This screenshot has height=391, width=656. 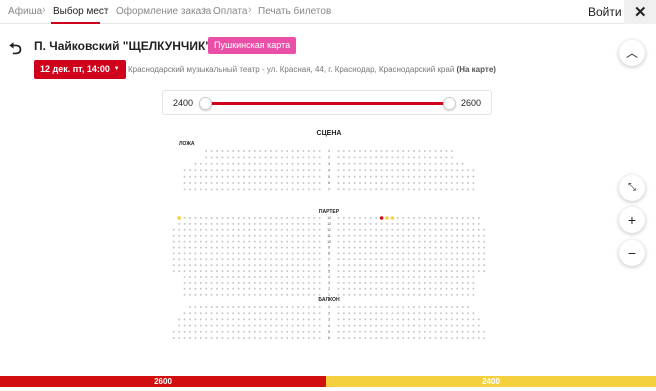 I want to click on breadcrumb-payment: Оплата, so click(x=230, y=11).